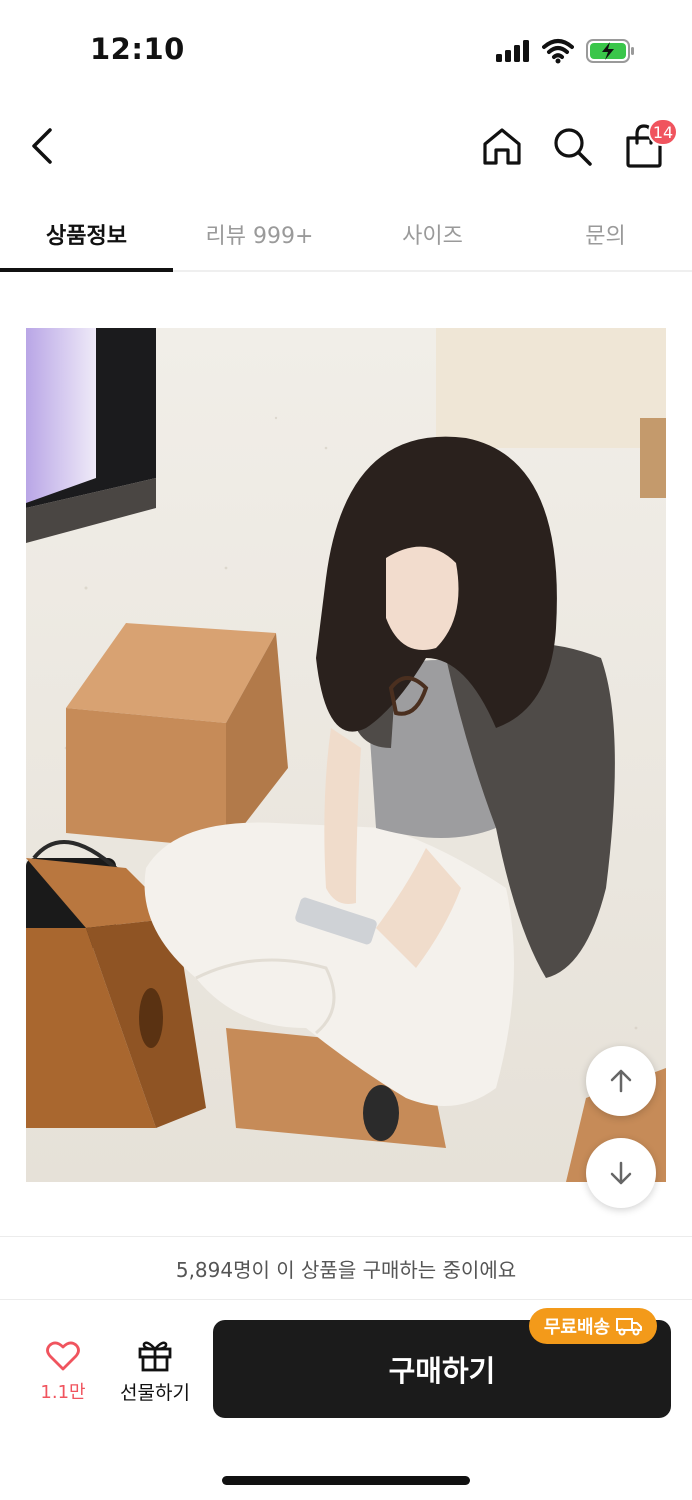 The height and width of the screenshot is (1500, 692). Describe the element at coordinates (577, 1327) in the screenshot. I see `free-shipping-label: 무료배송` at that location.